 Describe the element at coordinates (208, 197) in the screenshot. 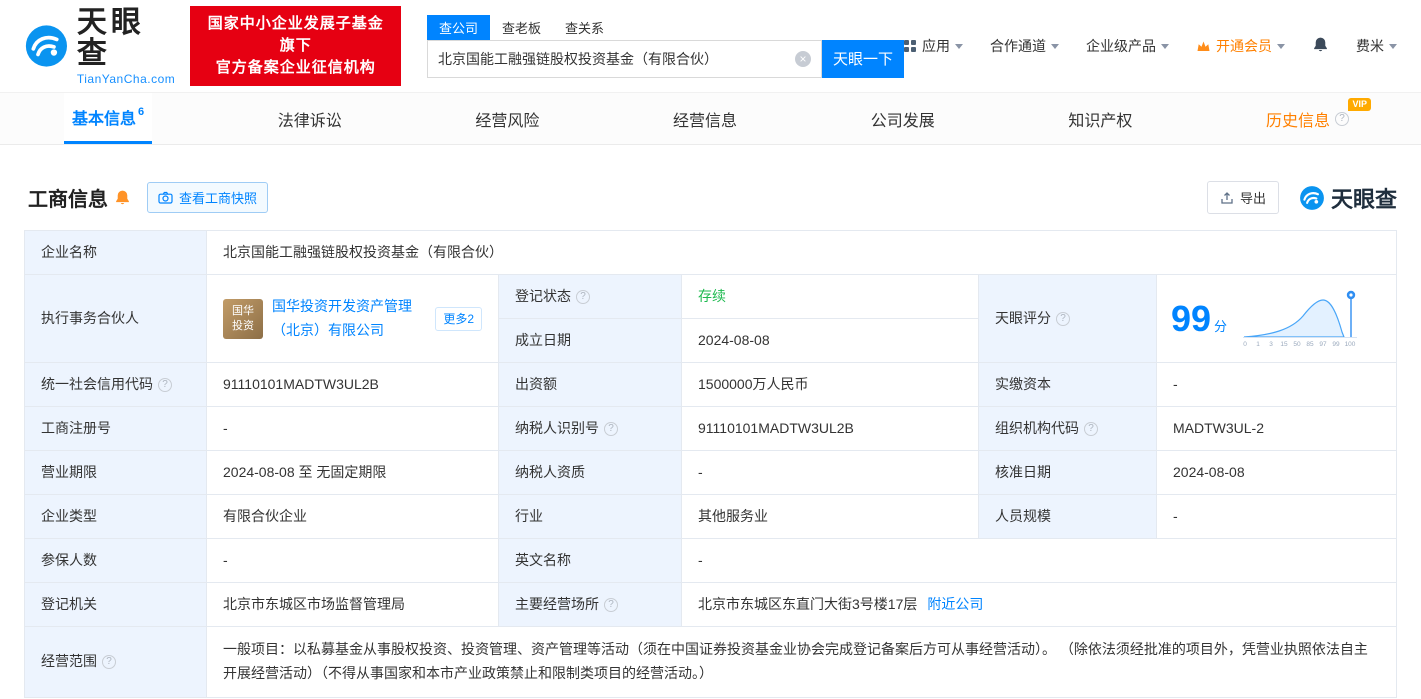

I see `snapshot-button: 查看工商快照` at that location.